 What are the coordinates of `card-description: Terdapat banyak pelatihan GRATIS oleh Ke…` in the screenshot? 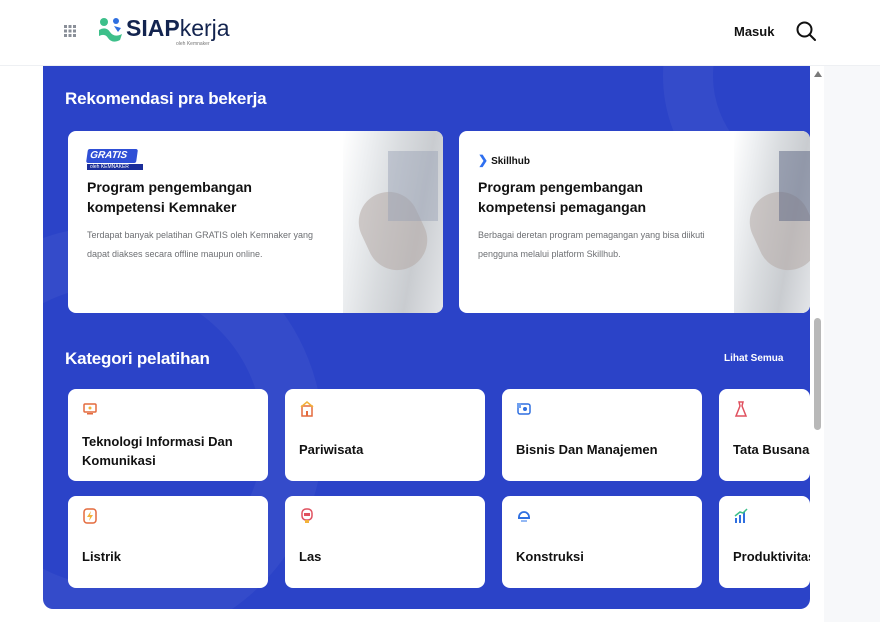 It's located at (200, 244).